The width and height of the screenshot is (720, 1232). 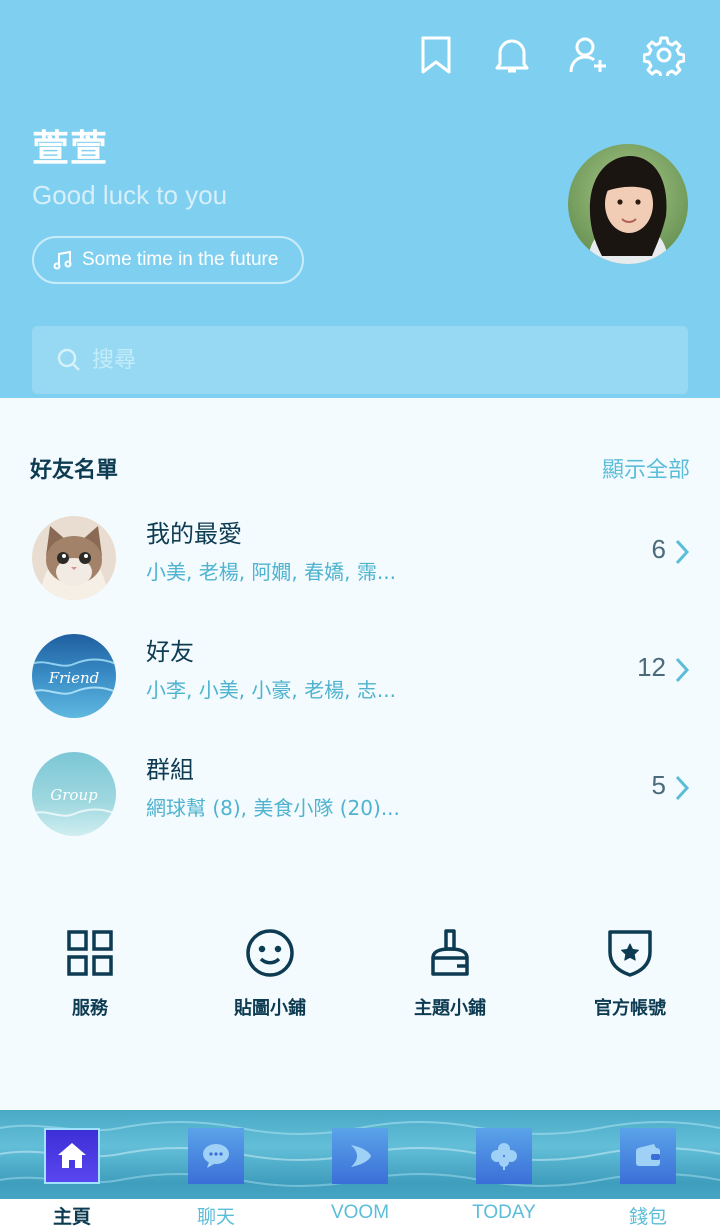 I want to click on groups-thumb-text: Group, so click(x=74, y=795).